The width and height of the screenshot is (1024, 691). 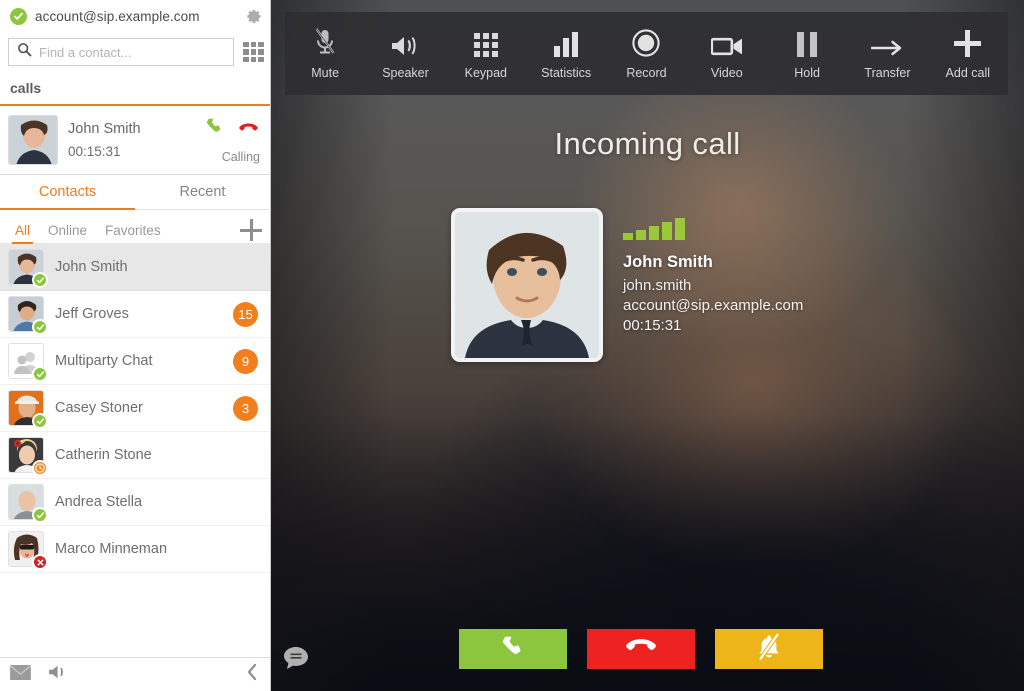 What do you see at coordinates (325, 42) in the screenshot?
I see `microphone-muted-icon` at bounding box center [325, 42].